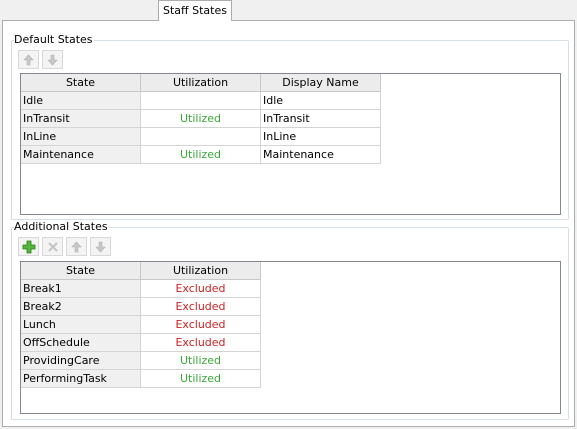  What do you see at coordinates (290, 379) in the screenshot?
I see `table-row: PerformingTask Utilized` at bounding box center [290, 379].